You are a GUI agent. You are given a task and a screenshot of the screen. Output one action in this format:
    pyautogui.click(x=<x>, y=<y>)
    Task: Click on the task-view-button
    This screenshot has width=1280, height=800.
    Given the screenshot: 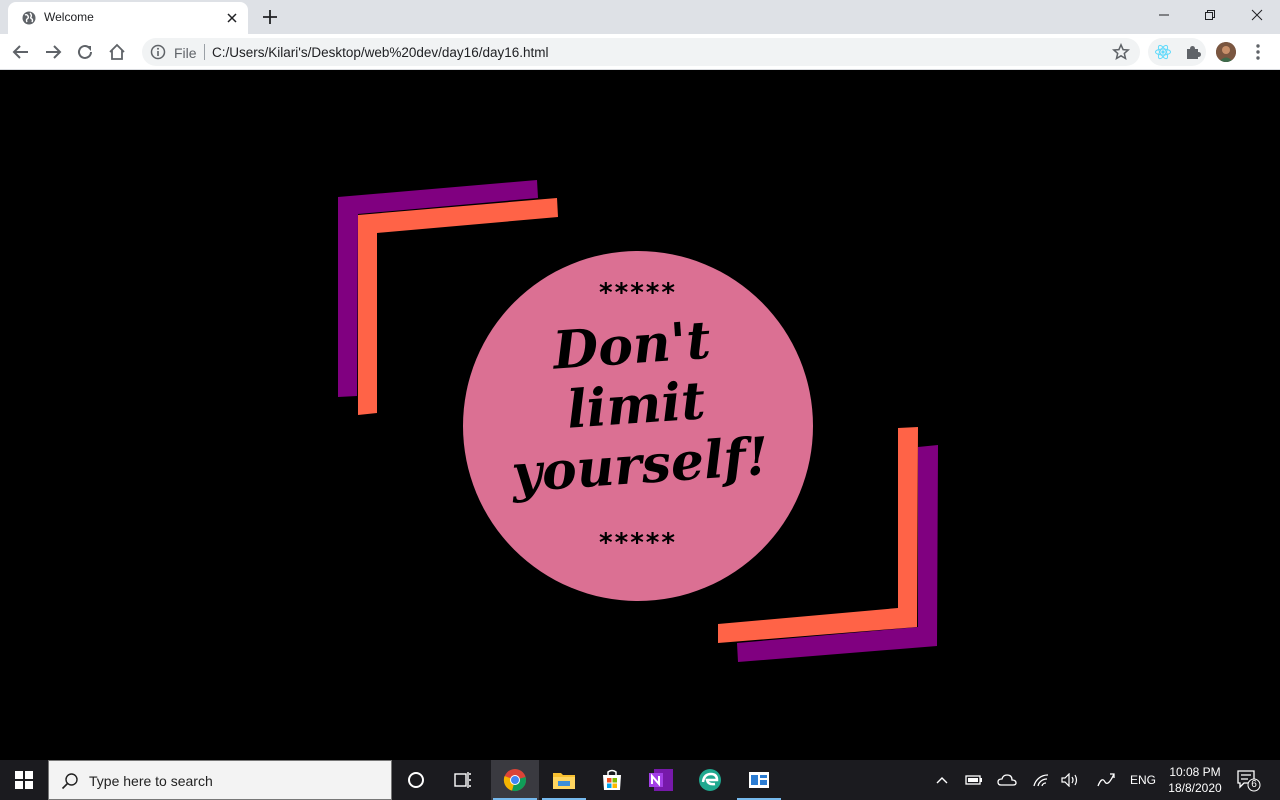 What is the action you would take?
    pyautogui.click(x=464, y=780)
    